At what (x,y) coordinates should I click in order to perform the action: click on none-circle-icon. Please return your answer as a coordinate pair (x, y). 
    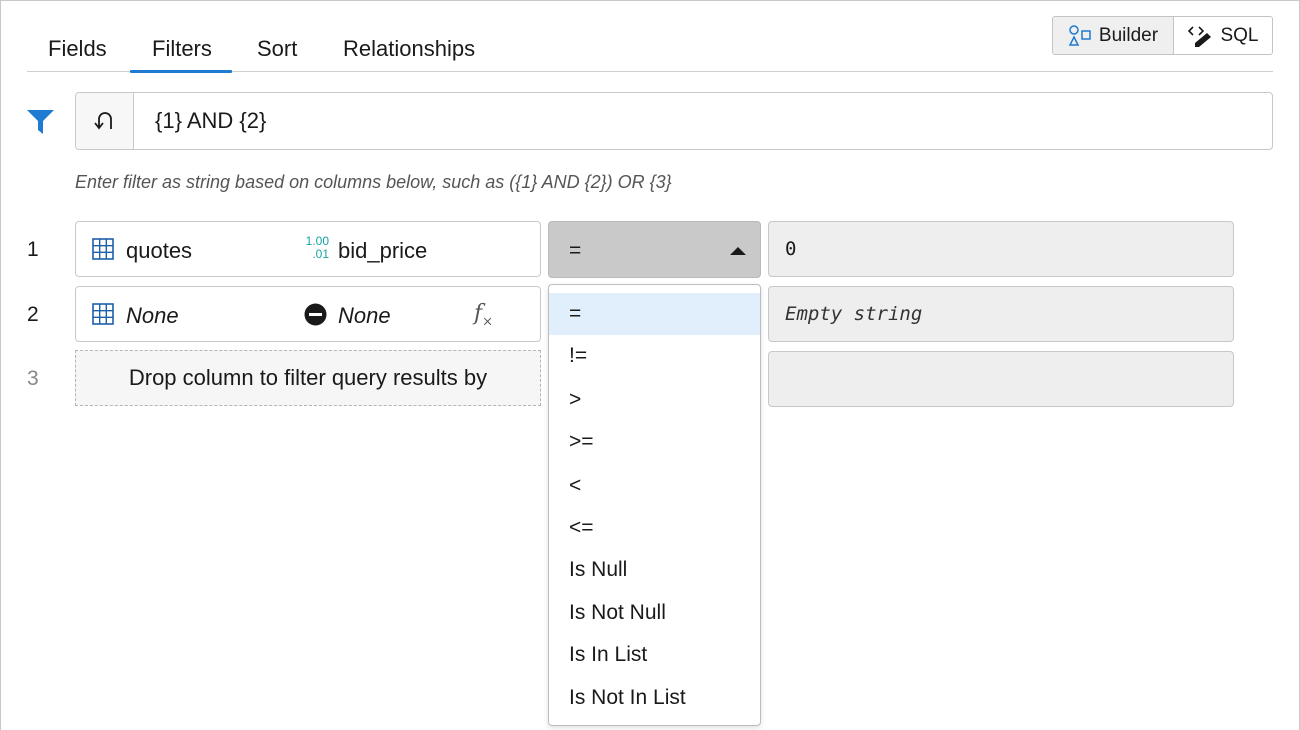
    Looking at the image, I should click on (315, 314).